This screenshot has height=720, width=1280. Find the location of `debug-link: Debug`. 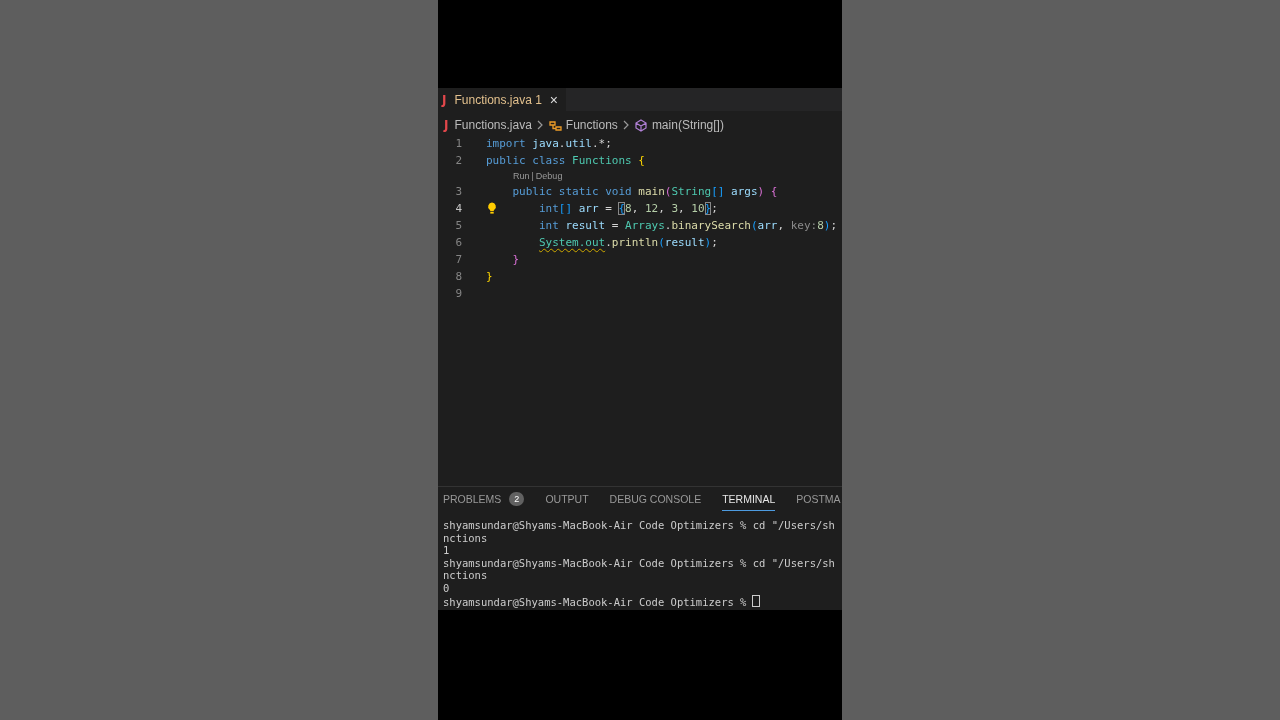

debug-link: Debug is located at coordinates (549, 176).